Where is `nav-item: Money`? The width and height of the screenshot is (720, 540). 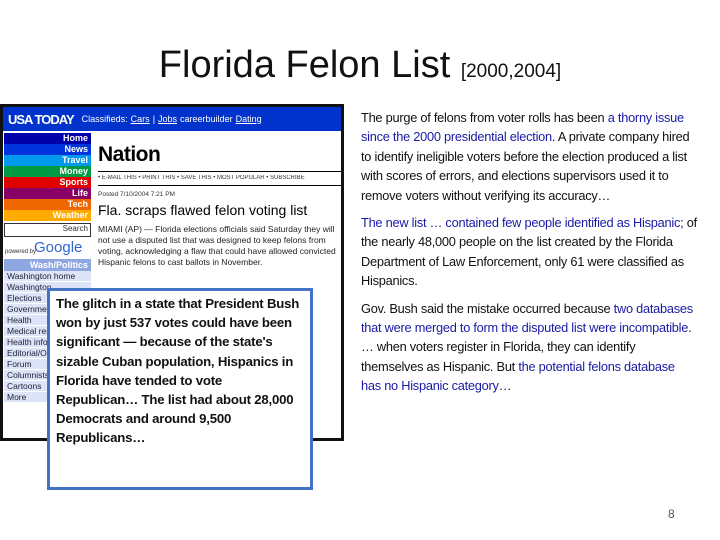
nav-item: Money is located at coordinates (47, 171).